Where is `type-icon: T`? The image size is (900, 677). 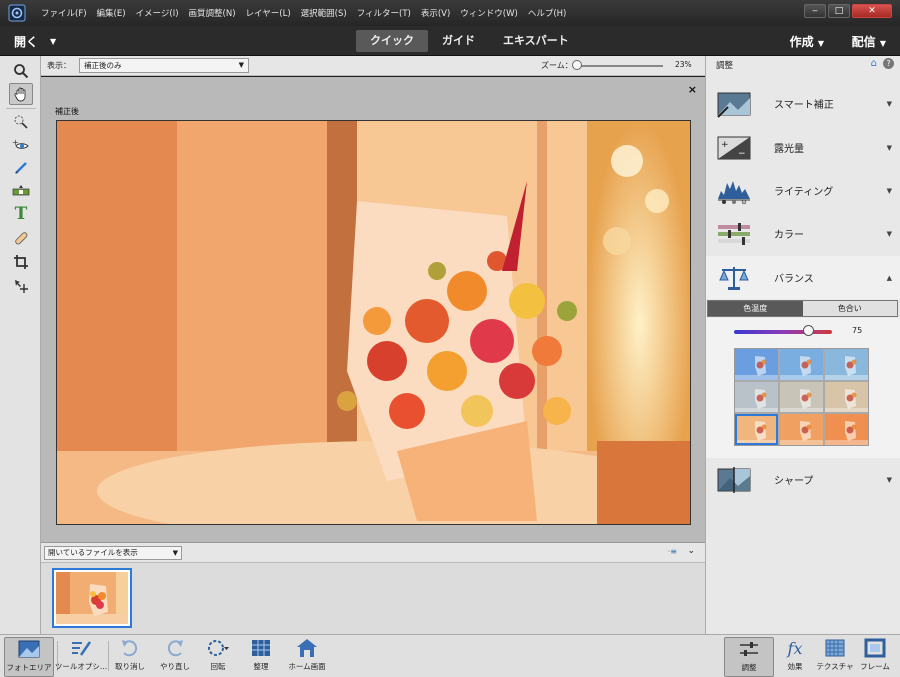 type-icon: T is located at coordinates (21, 214).